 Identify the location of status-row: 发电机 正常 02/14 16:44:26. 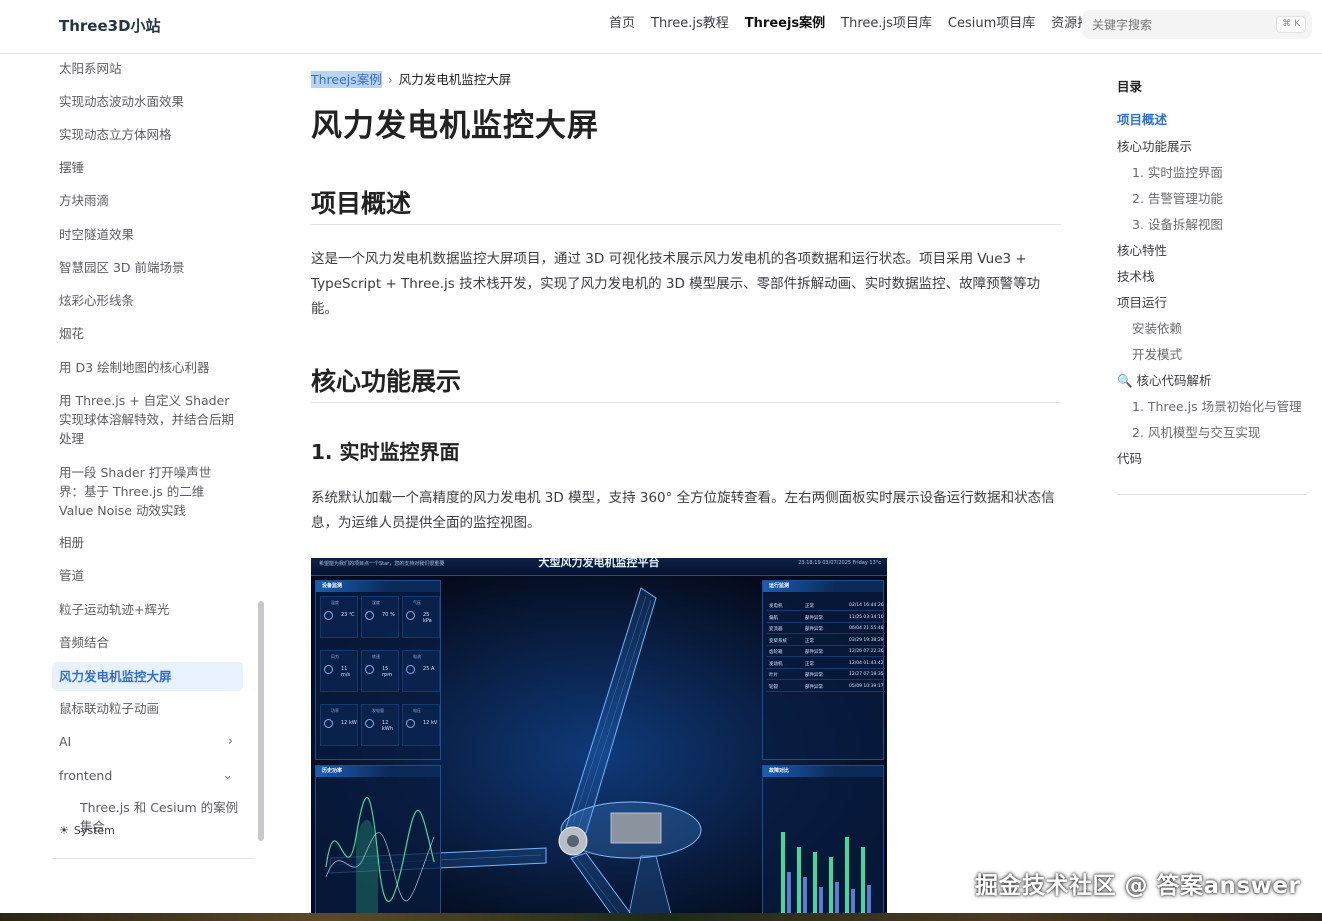
(826, 606).